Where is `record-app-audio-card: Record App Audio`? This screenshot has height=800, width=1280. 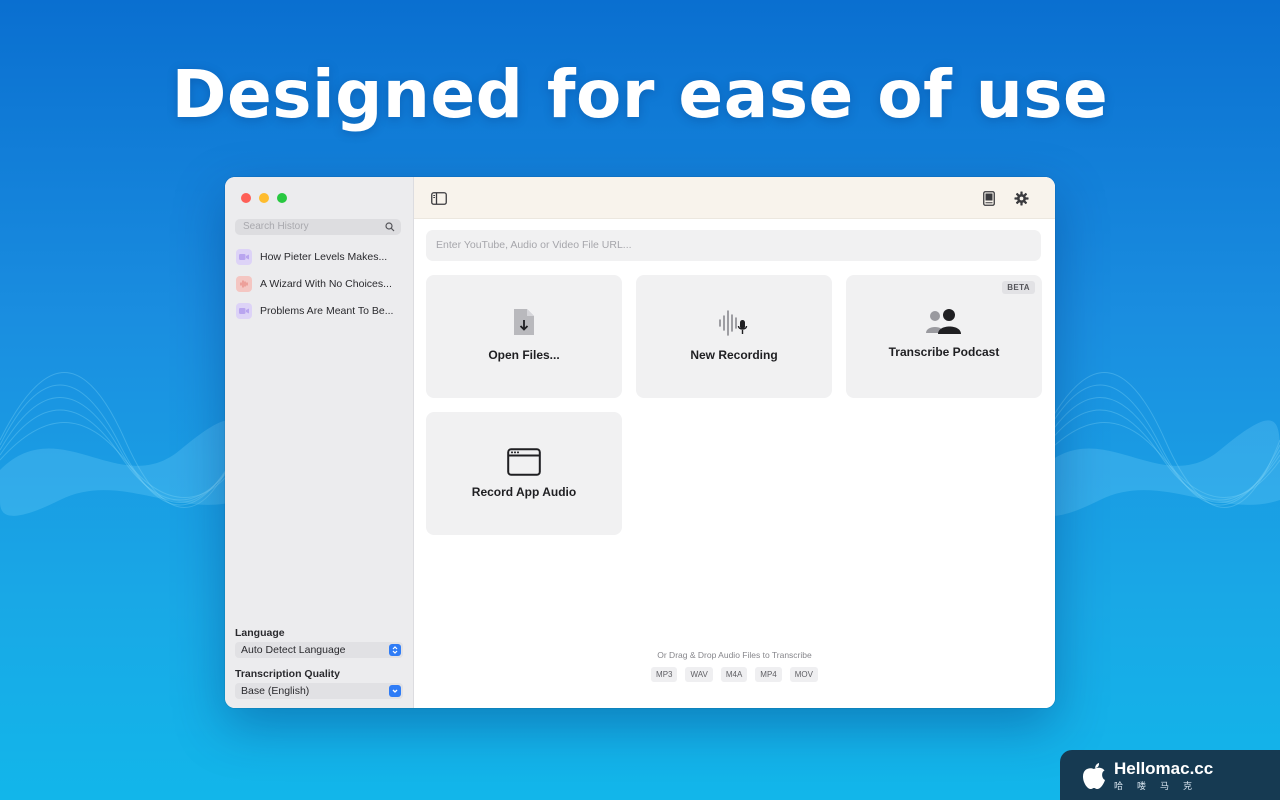 record-app-audio-card: Record App Audio is located at coordinates (524, 473).